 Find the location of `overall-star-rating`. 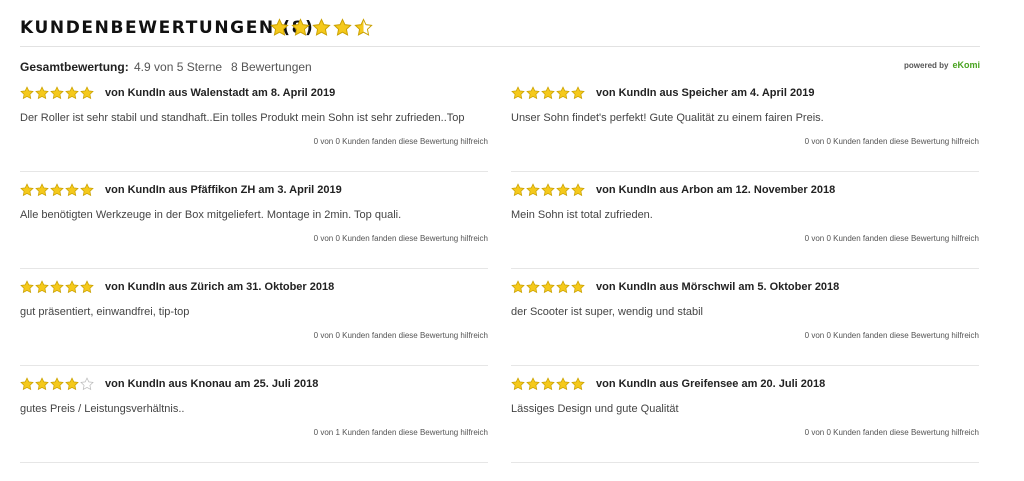

overall-star-rating is located at coordinates (321, 27).